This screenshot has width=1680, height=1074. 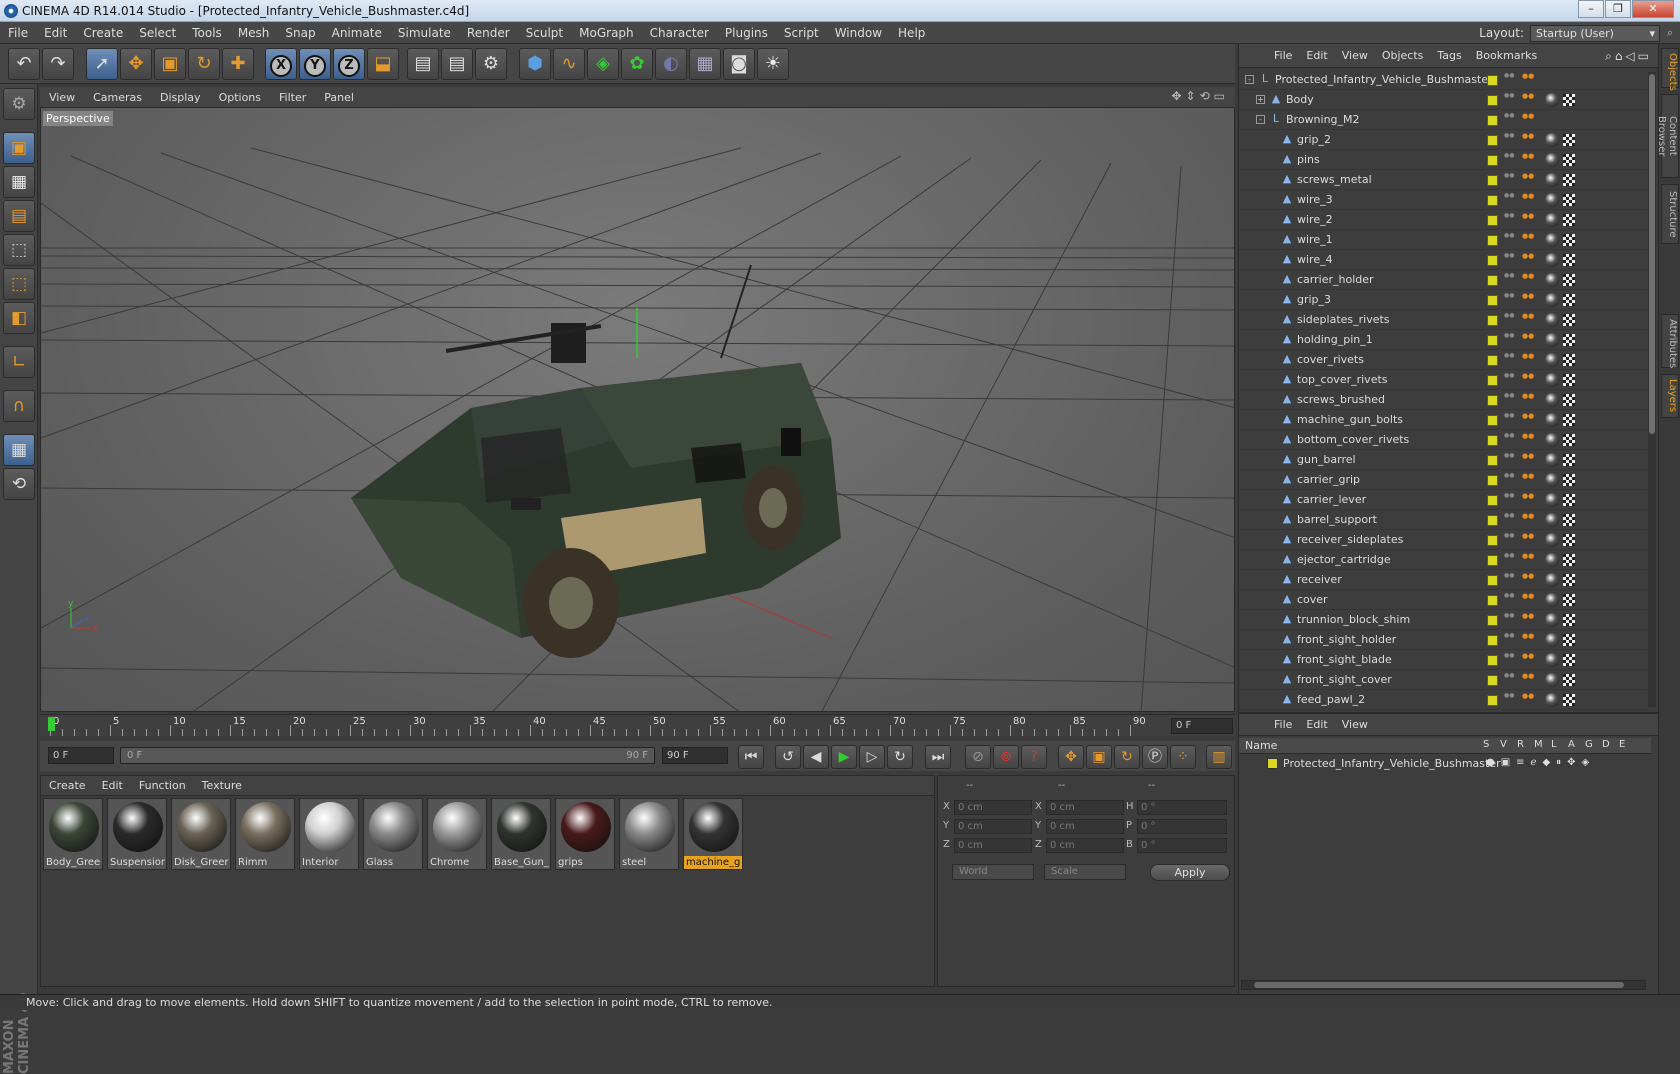 What do you see at coordinates (1571, 744) in the screenshot?
I see `layer-column-a: A` at bounding box center [1571, 744].